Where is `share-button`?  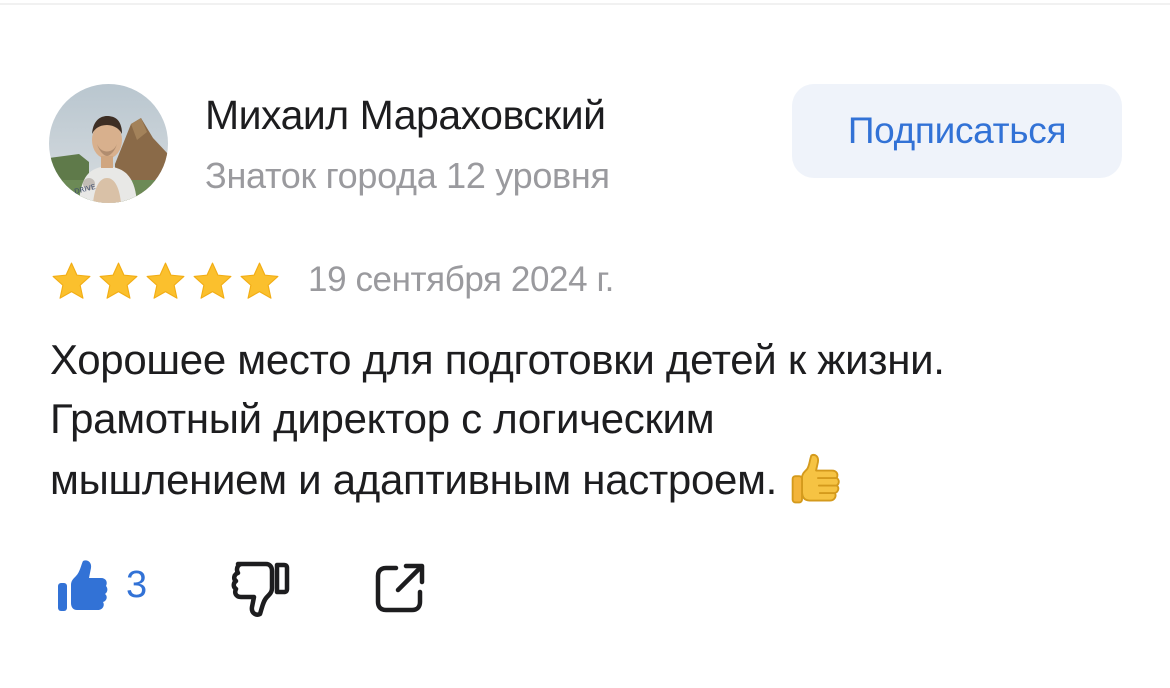 share-button is located at coordinates (400, 588).